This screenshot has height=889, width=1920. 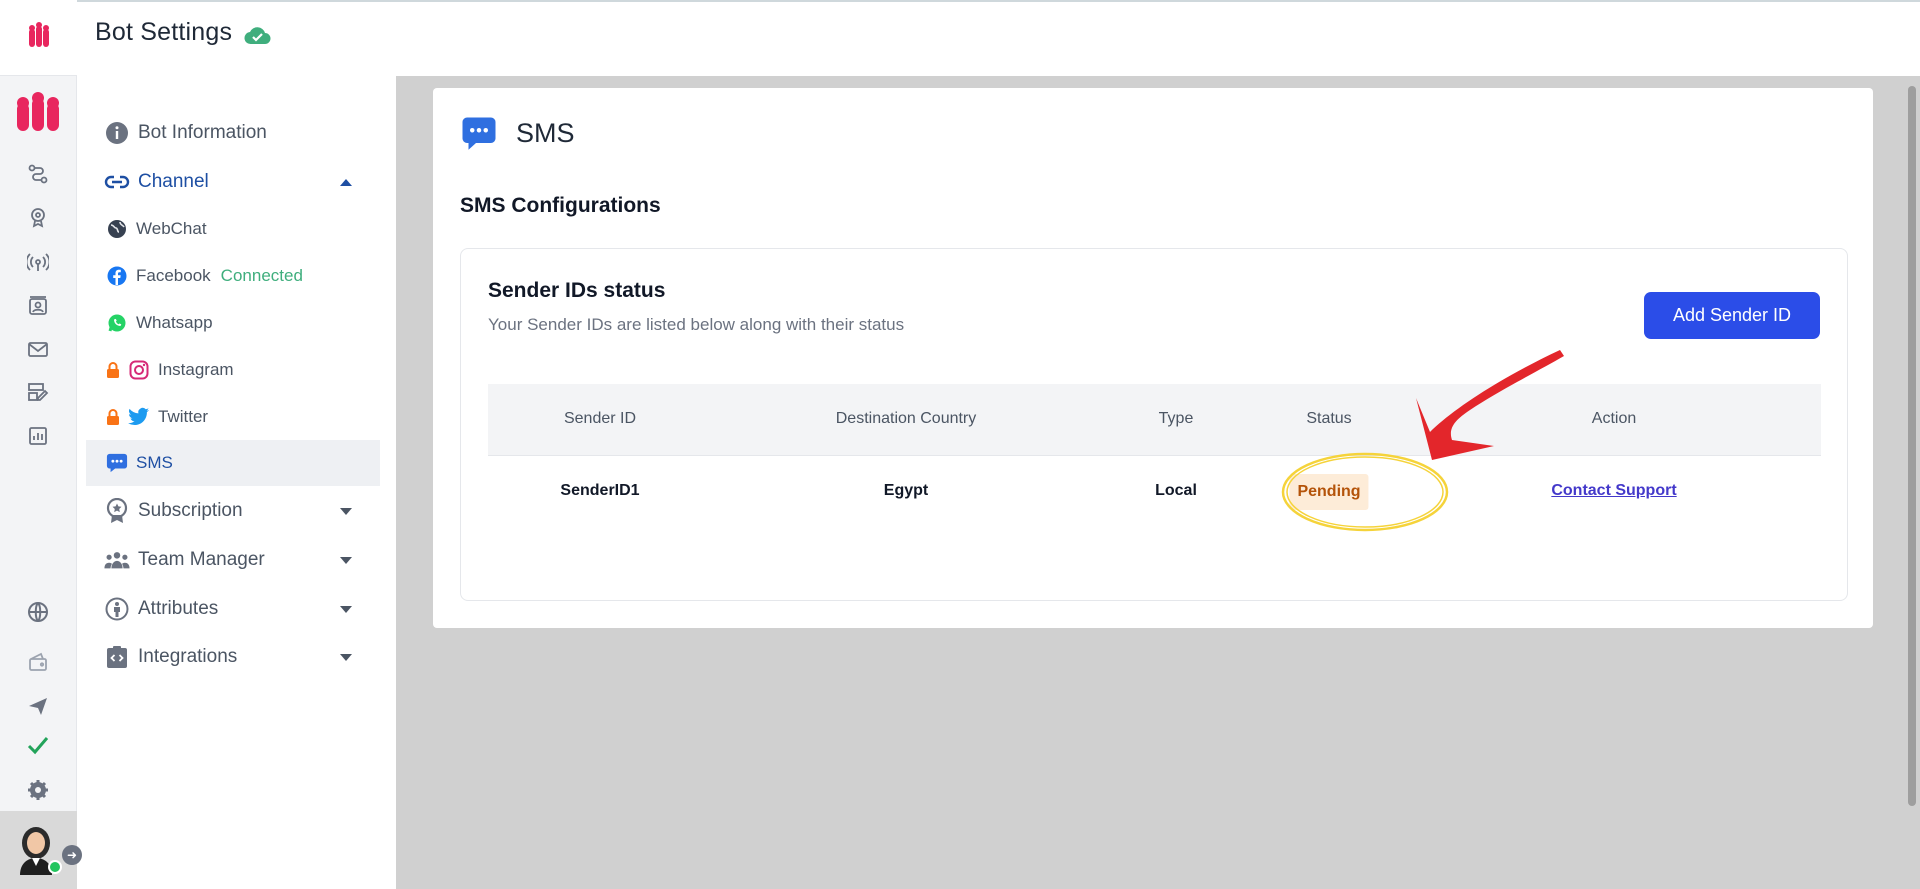 What do you see at coordinates (38, 662) in the screenshot?
I see `wallet-icon` at bounding box center [38, 662].